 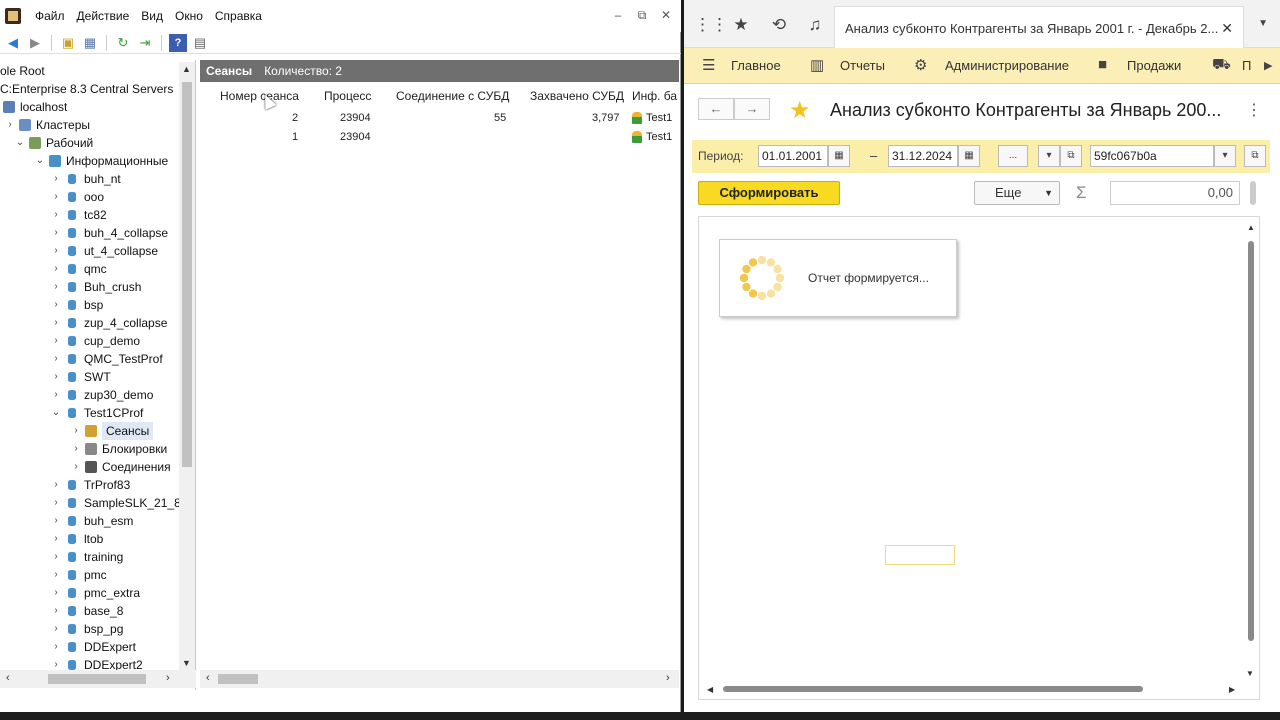 What do you see at coordinates (109, 233) in the screenshot?
I see `tree-item: › buh_4_collapse` at bounding box center [109, 233].